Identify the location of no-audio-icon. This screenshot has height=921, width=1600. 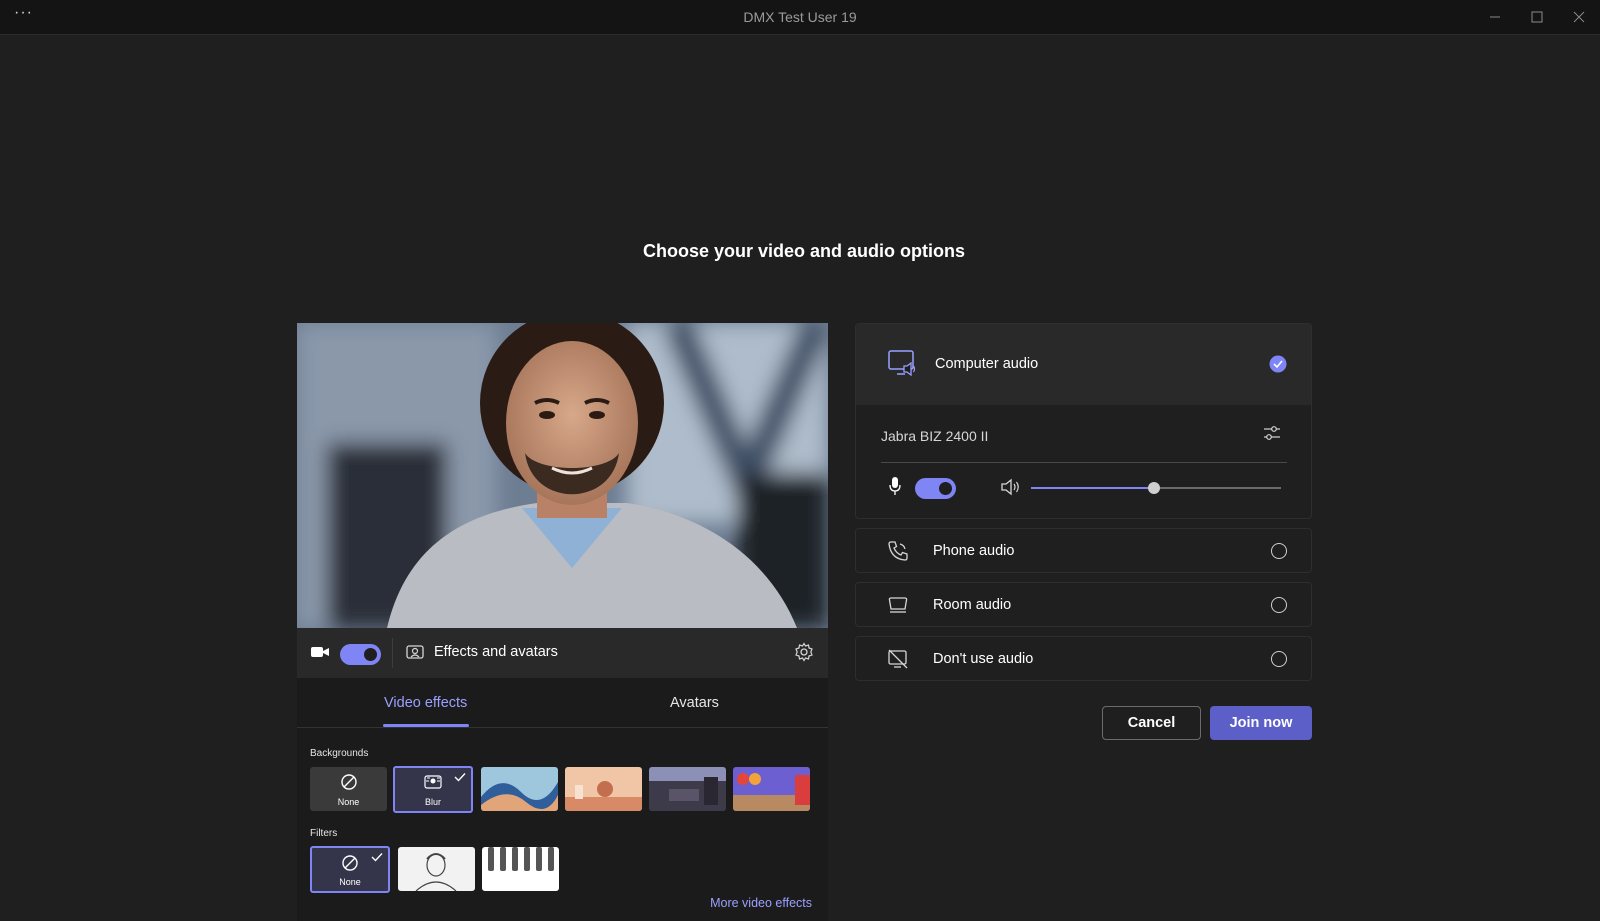
(898, 659).